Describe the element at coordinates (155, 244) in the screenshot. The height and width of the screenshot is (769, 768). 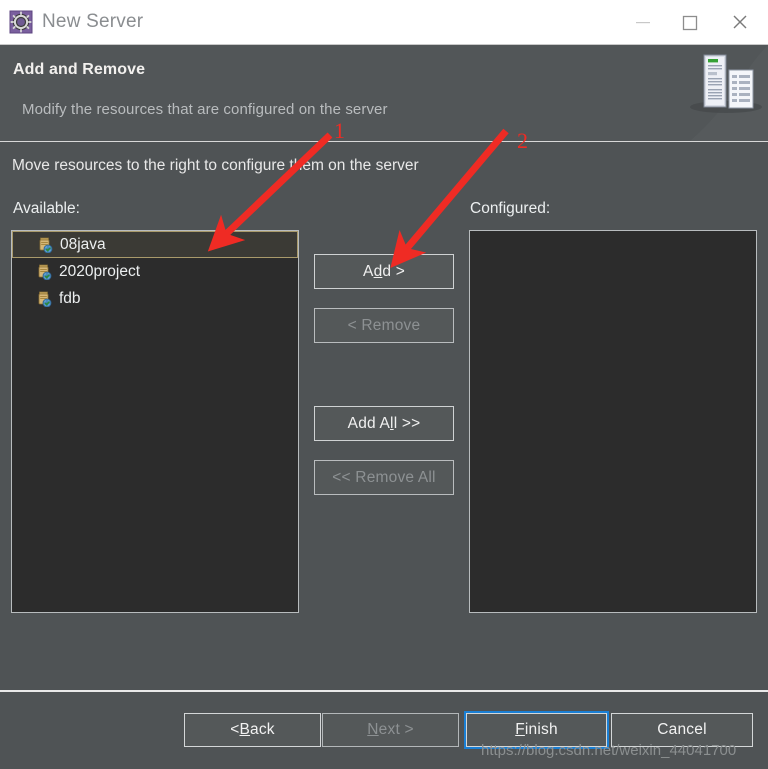
I see `list-item: 08java` at that location.